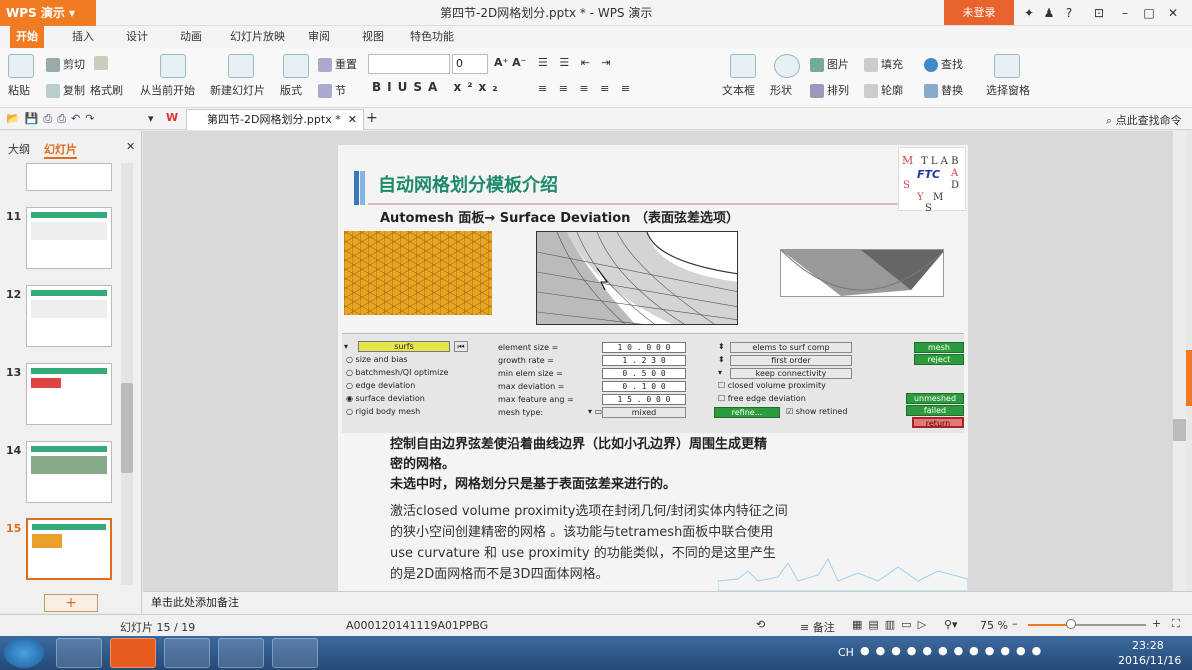 The width and height of the screenshot is (1192, 670). What do you see at coordinates (1015, 623) in the screenshot?
I see `zoom-out-icon: –` at bounding box center [1015, 623].